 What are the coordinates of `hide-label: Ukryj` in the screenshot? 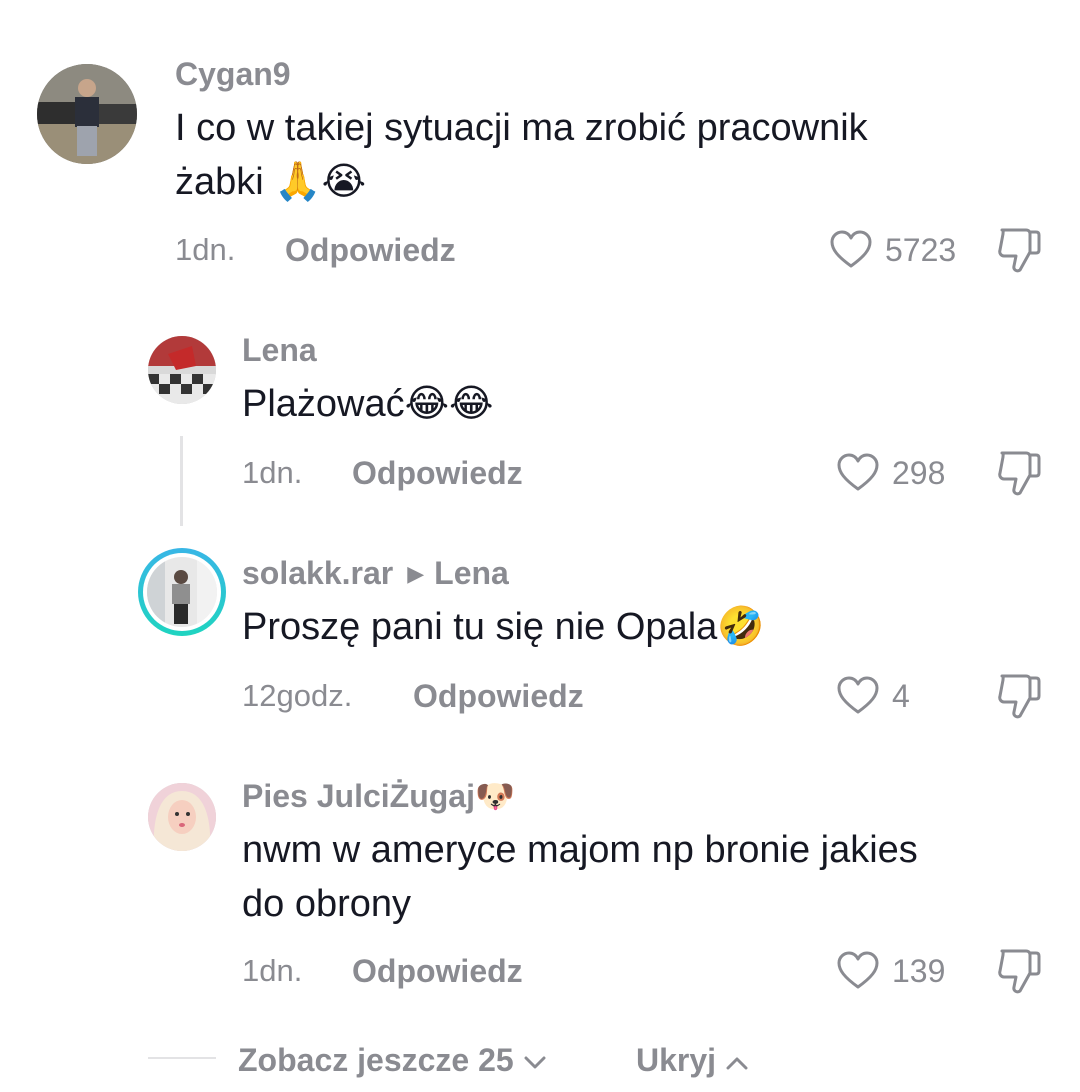 It's located at (676, 1060).